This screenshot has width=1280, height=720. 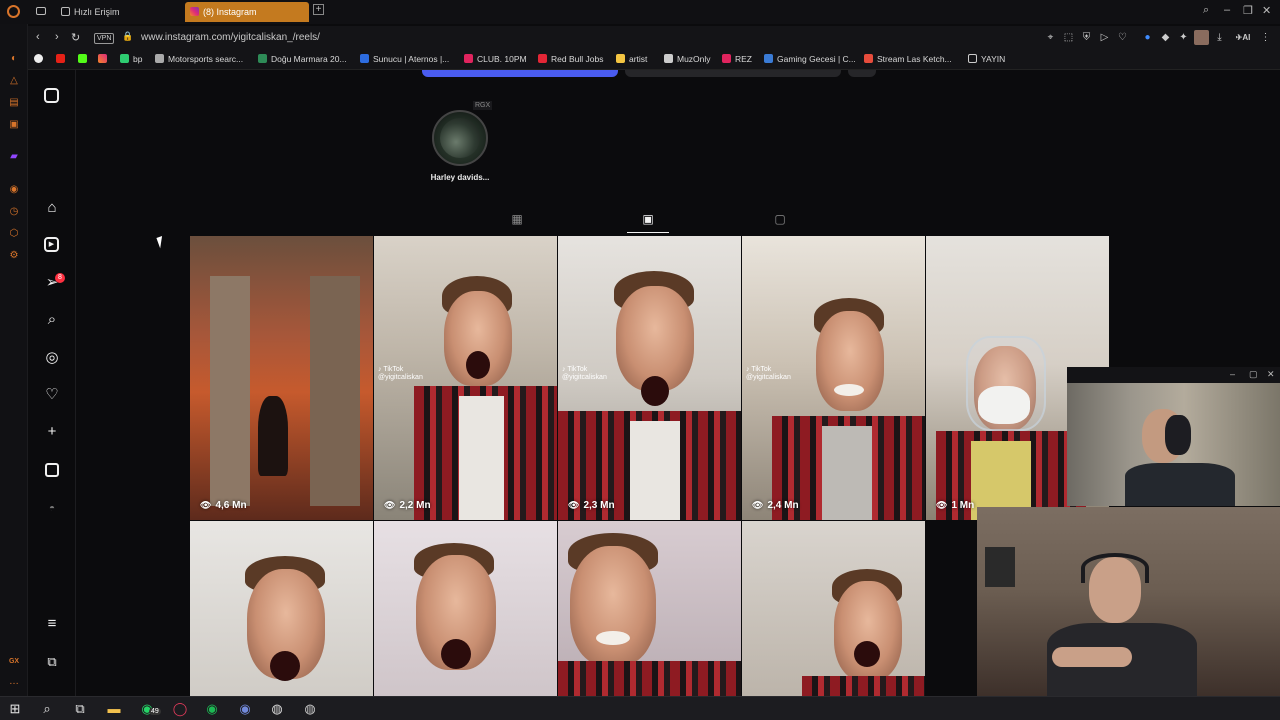 I want to click on new-tab-button: +, so click(x=318, y=9).